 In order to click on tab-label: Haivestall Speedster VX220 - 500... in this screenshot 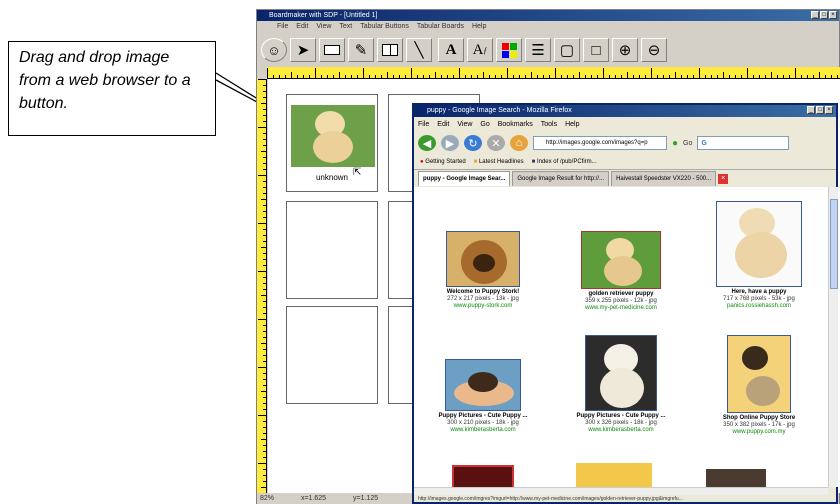, I will do `click(664, 179)`.